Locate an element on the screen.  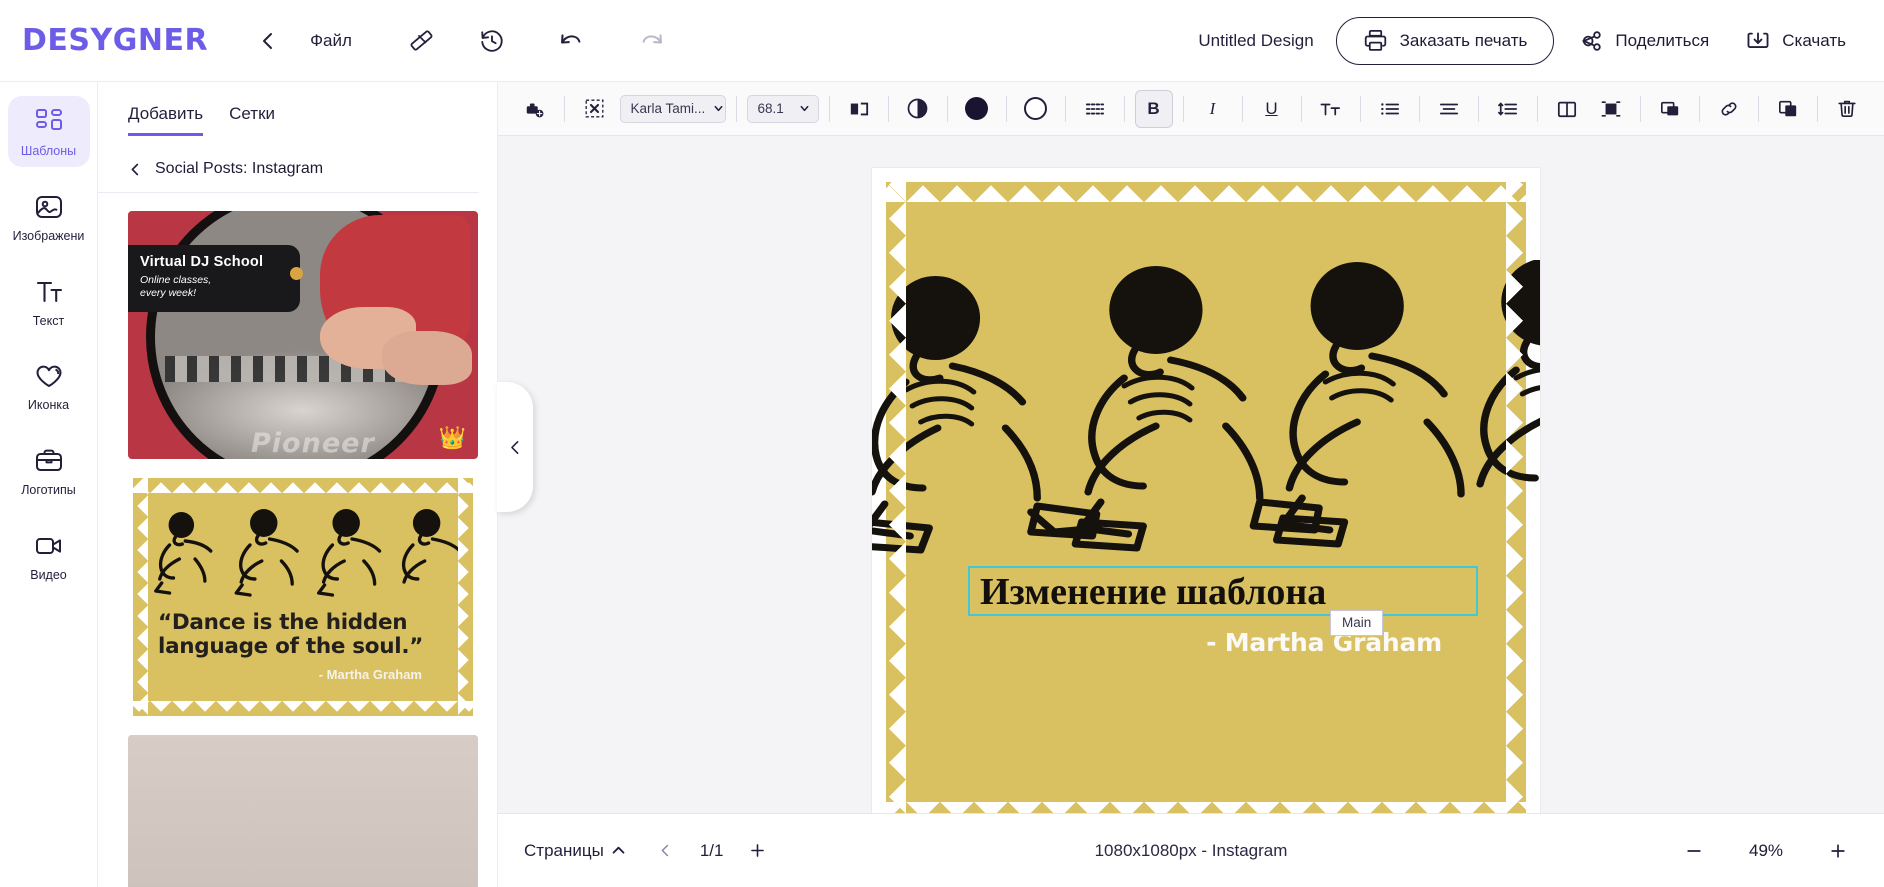
layer-icon is located at coordinates (1670, 109).